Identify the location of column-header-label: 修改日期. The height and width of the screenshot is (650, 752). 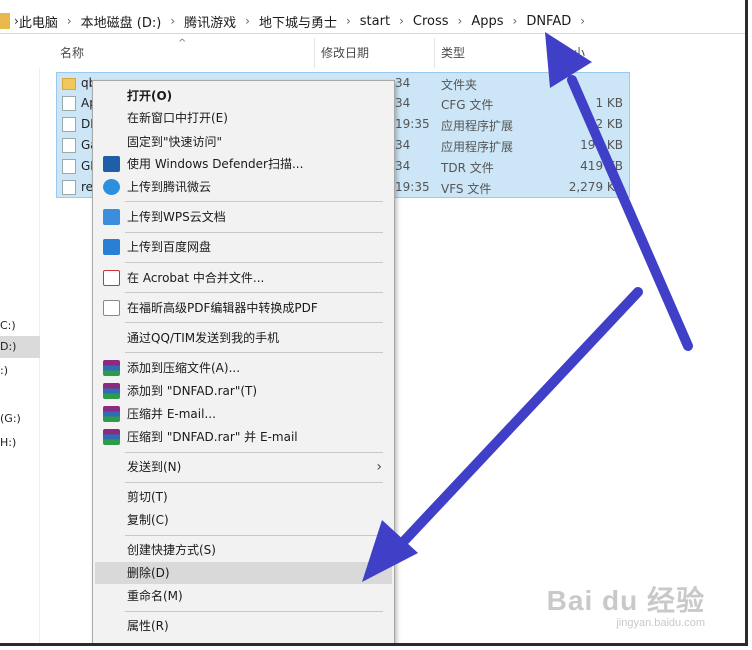
(345, 53).